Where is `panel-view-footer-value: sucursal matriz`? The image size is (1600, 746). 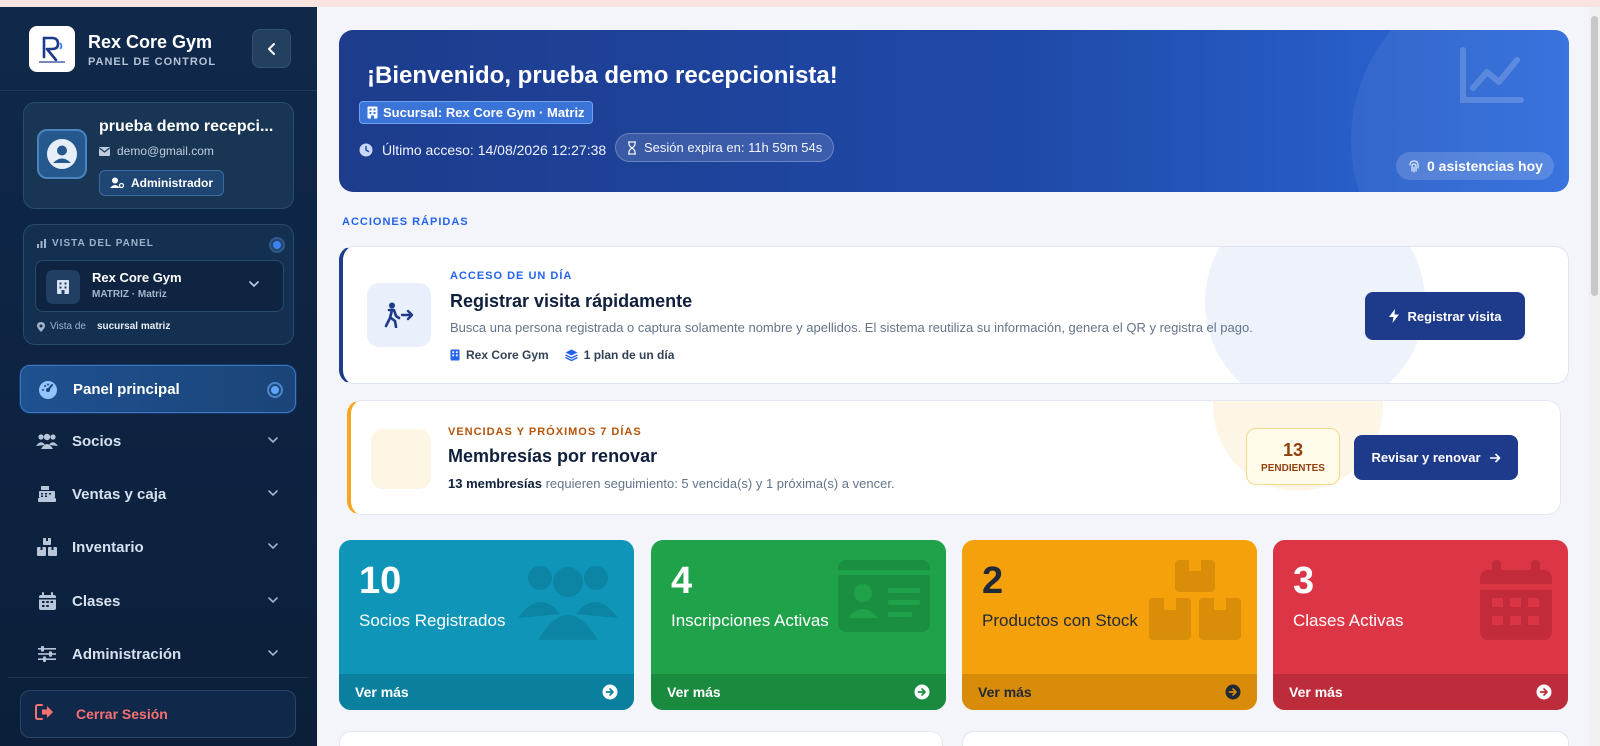
panel-view-footer-value: sucursal matriz is located at coordinates (133, 326).